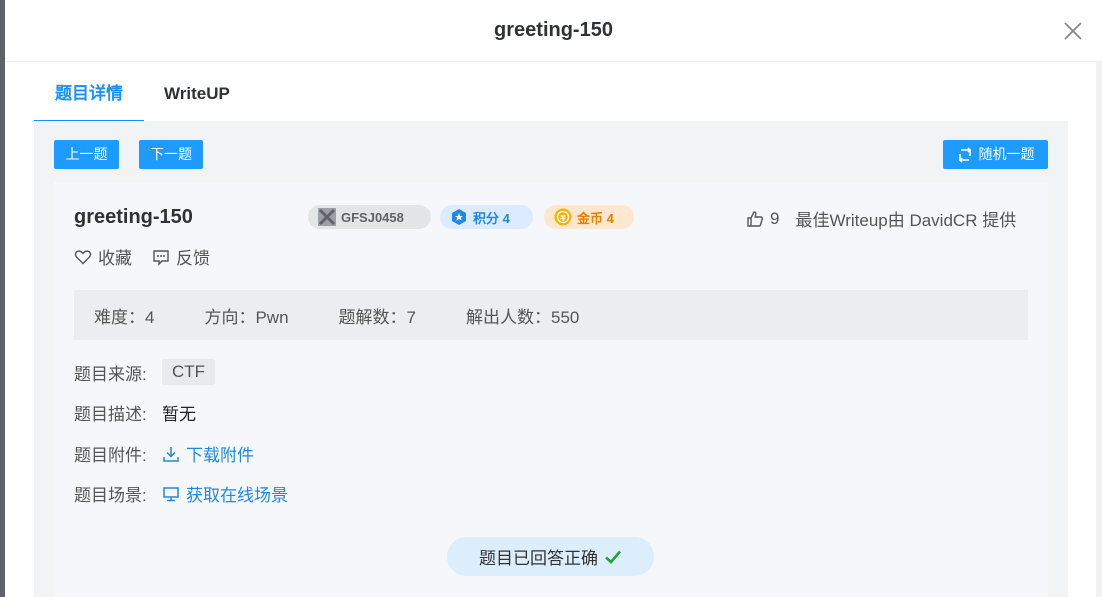 The height and width of the screenshot is (597, 1102). I want to click on coin-text: 金币 4, so click(595, 218).